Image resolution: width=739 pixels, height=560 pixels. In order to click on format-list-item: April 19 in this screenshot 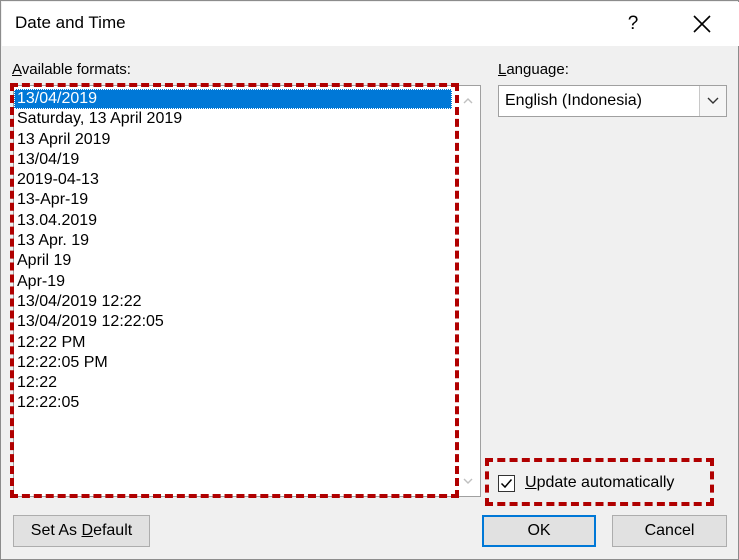, I will do `click(233, 261)`.